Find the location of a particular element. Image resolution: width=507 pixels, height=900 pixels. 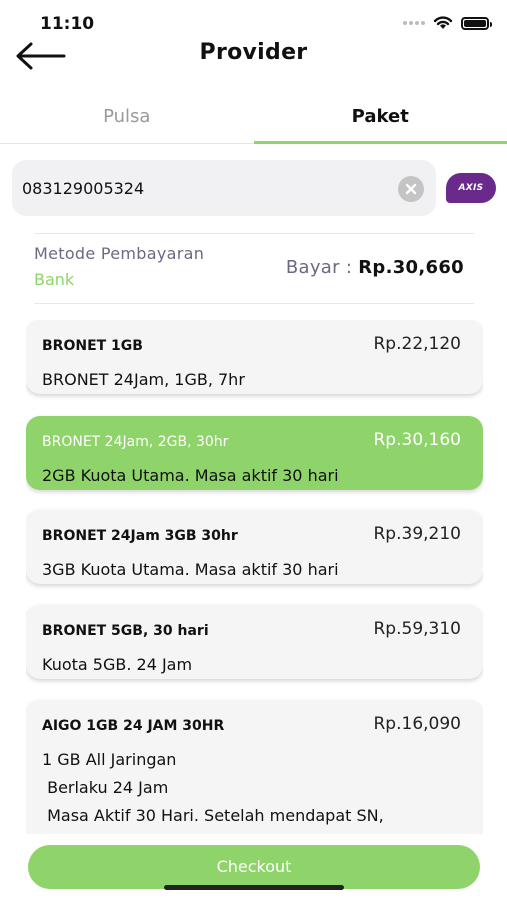

axis-provider-logo: AXIS is located at coordinates (471, 188).